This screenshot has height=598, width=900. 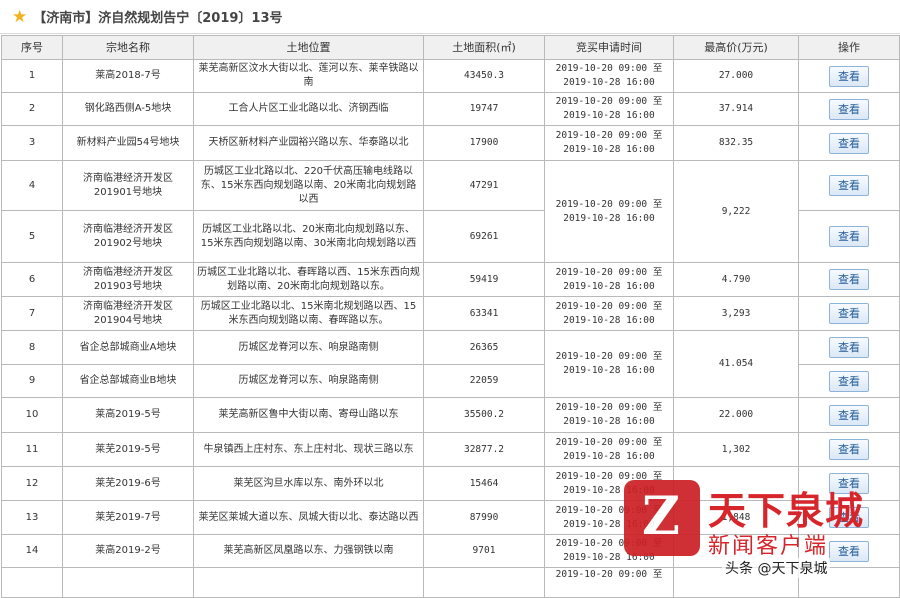 What do you see at coordinates (484, 76) in the screenshot?
I see `cell-area: 43450.3` at bounding box center [484, 76].